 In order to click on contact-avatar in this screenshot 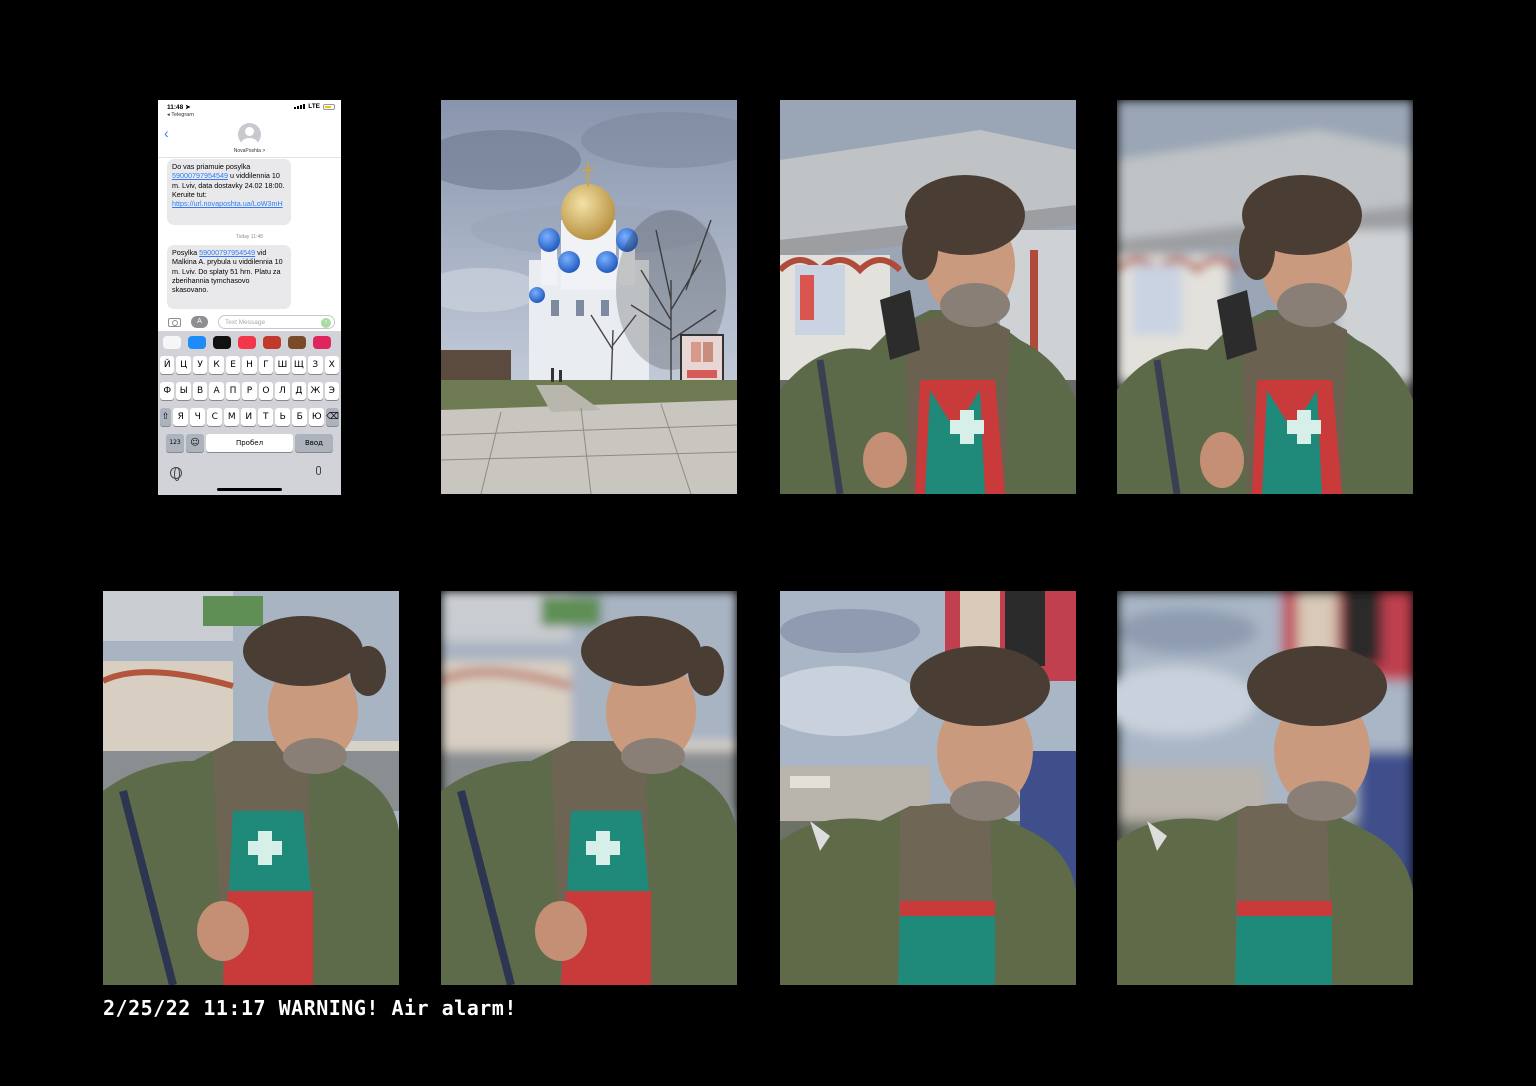, I will do `click(249, 134)`.